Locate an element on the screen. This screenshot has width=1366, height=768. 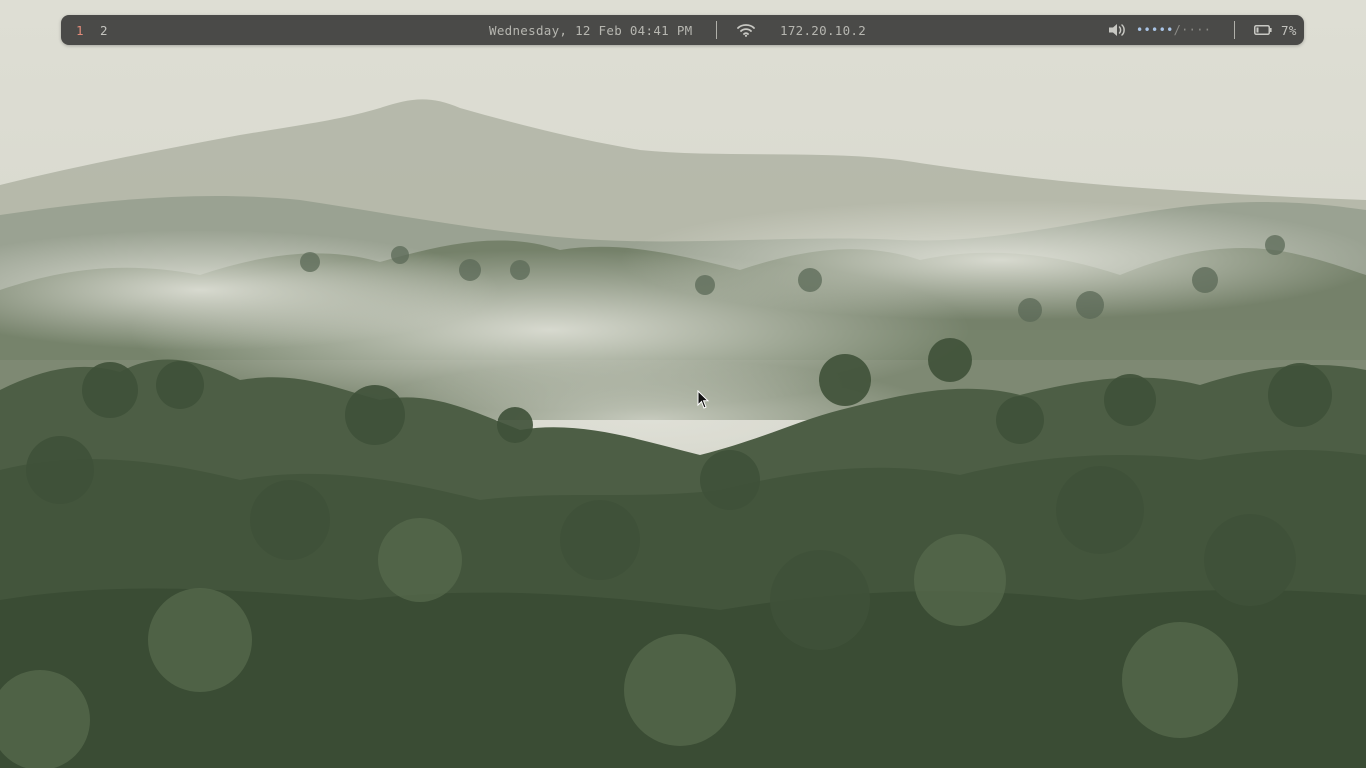
mouse-pointer-icon is located at coordinates (703, 399).